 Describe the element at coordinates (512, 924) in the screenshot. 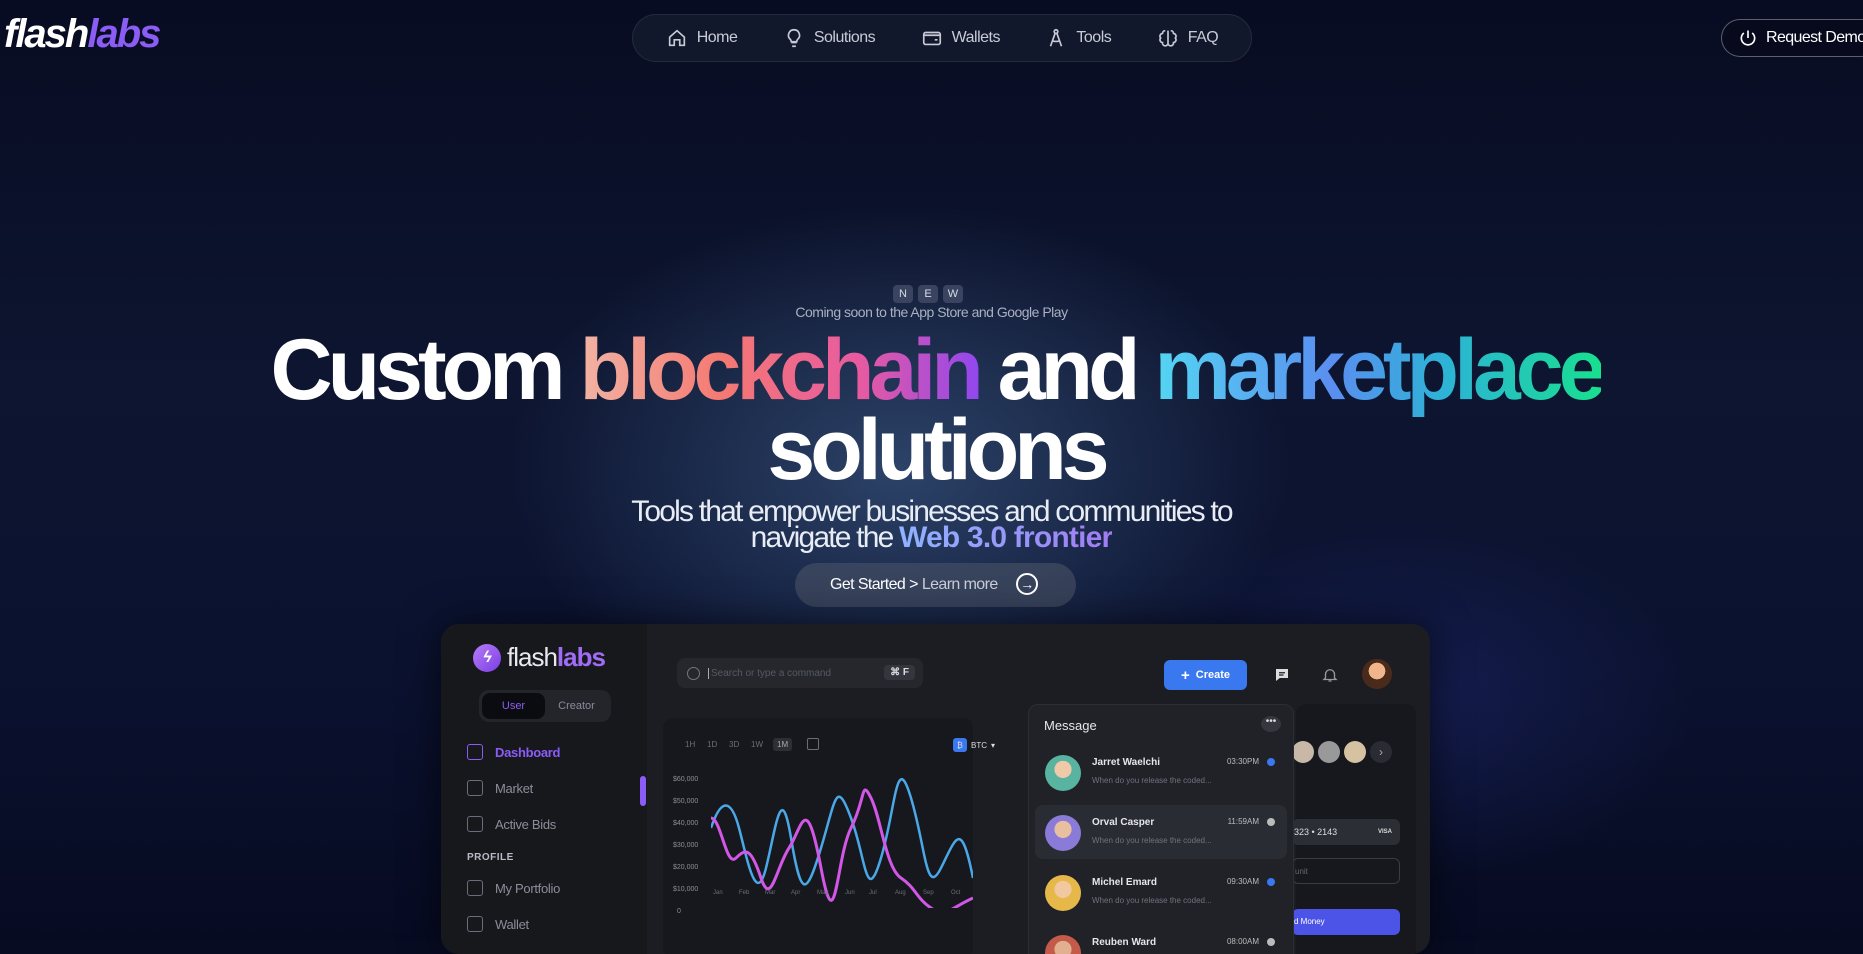

I see `sidebar-item-label: Wallet` at that location.